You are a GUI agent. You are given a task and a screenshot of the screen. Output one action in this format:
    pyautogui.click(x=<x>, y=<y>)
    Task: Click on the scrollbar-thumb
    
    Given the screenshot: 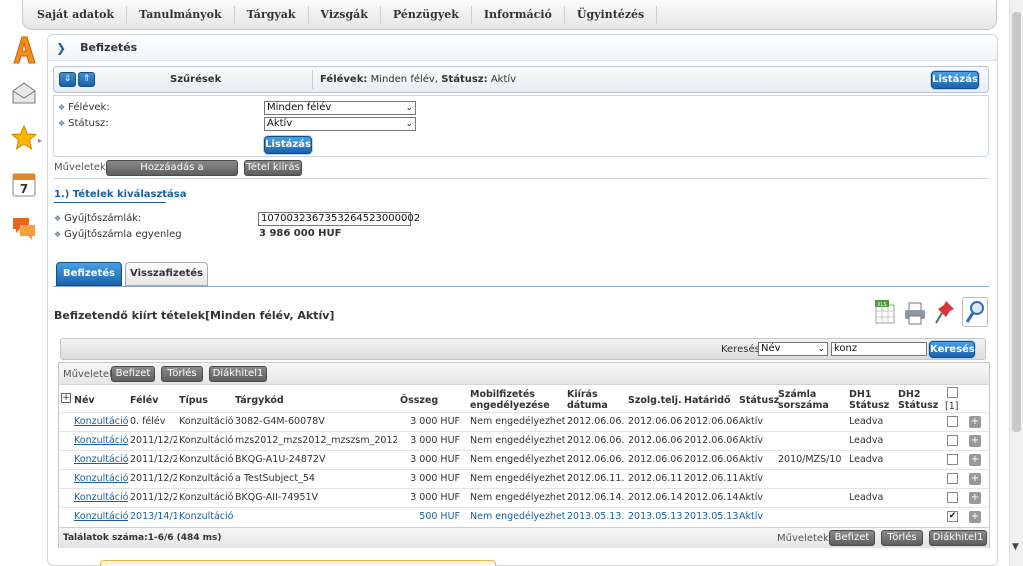 What is the action you would take?
    pyautogui.click(x=1016, y=222)
    